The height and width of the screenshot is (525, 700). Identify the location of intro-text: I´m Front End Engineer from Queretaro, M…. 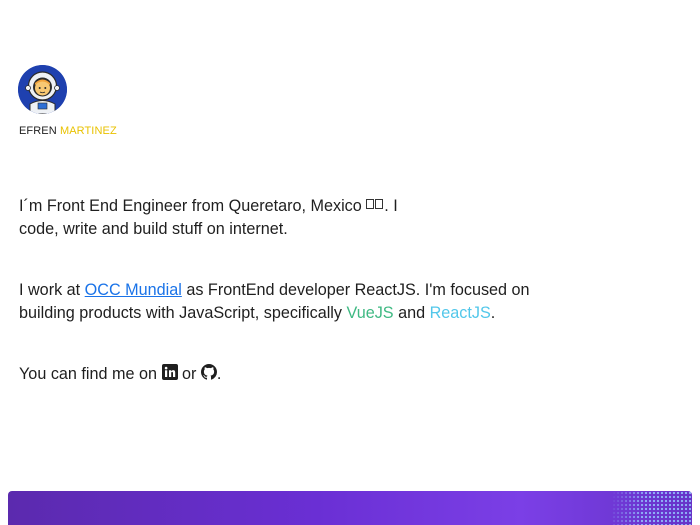
(190, 206).